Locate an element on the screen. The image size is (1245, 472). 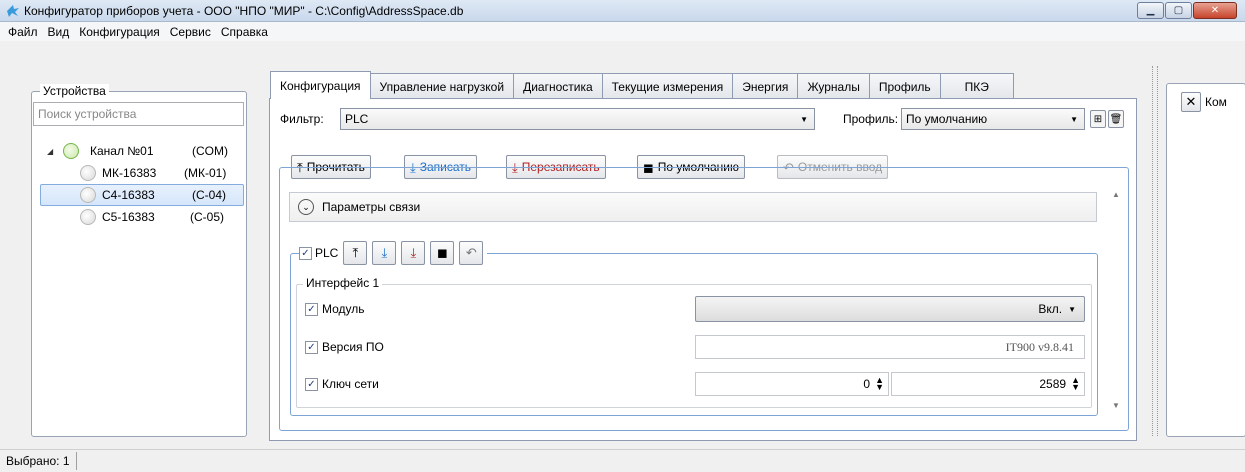
menu-view: Вид is located at coordinates (60, 32).